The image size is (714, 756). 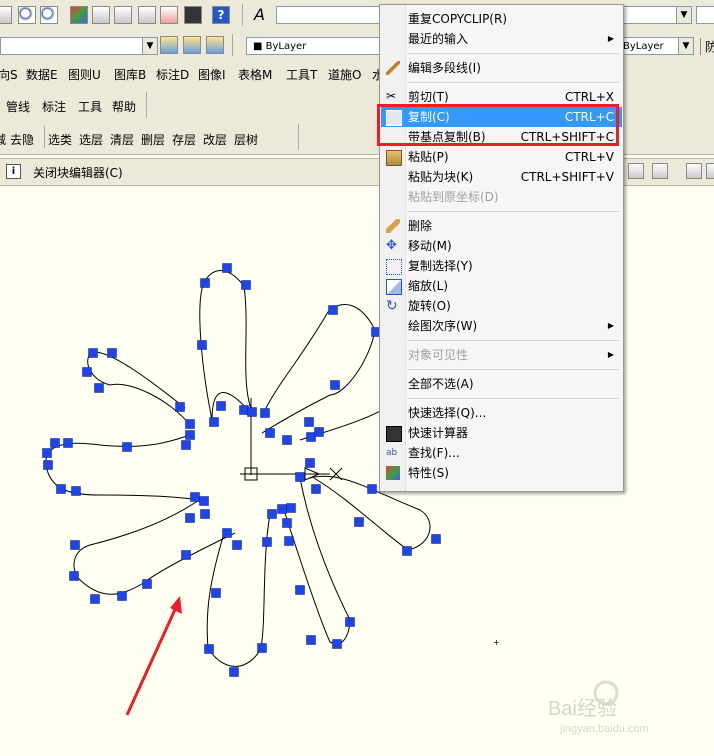 What do you see at coordinates (9, 74) in the screenshot?
I see `menu-item: 向S` at bounding box center [9, 74].